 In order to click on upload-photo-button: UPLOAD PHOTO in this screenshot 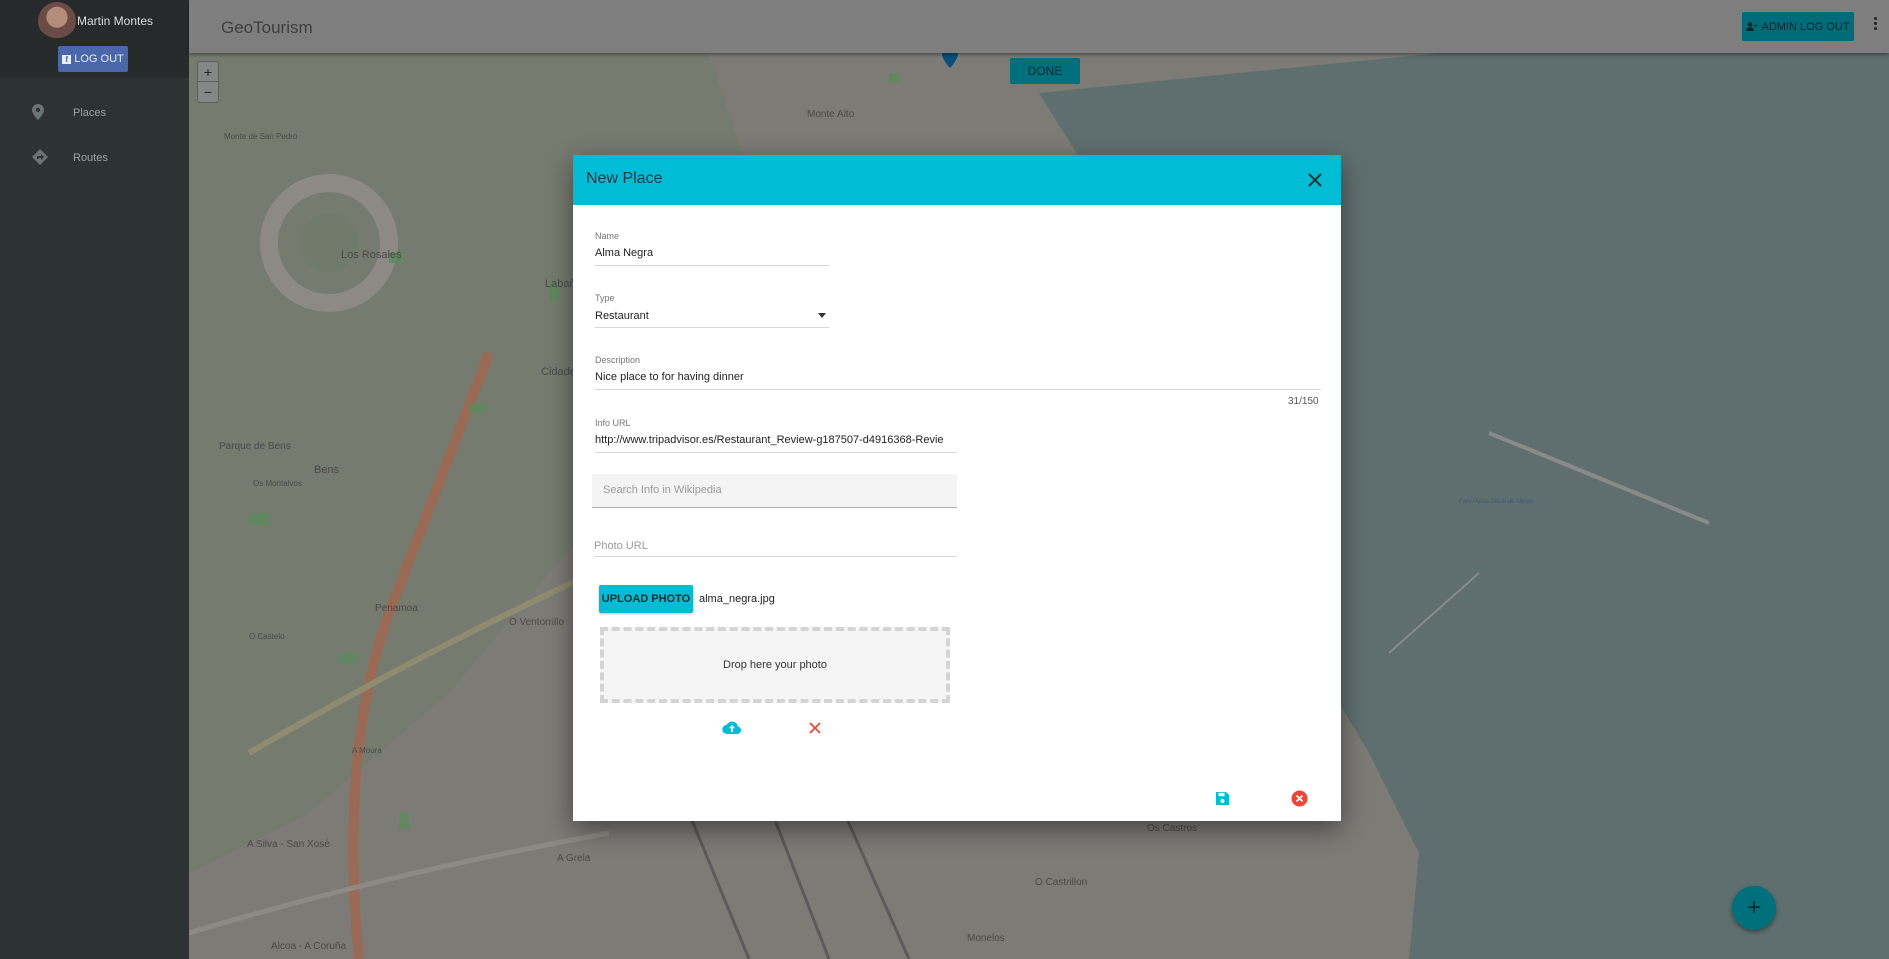, I will do `click(646, 599)`.